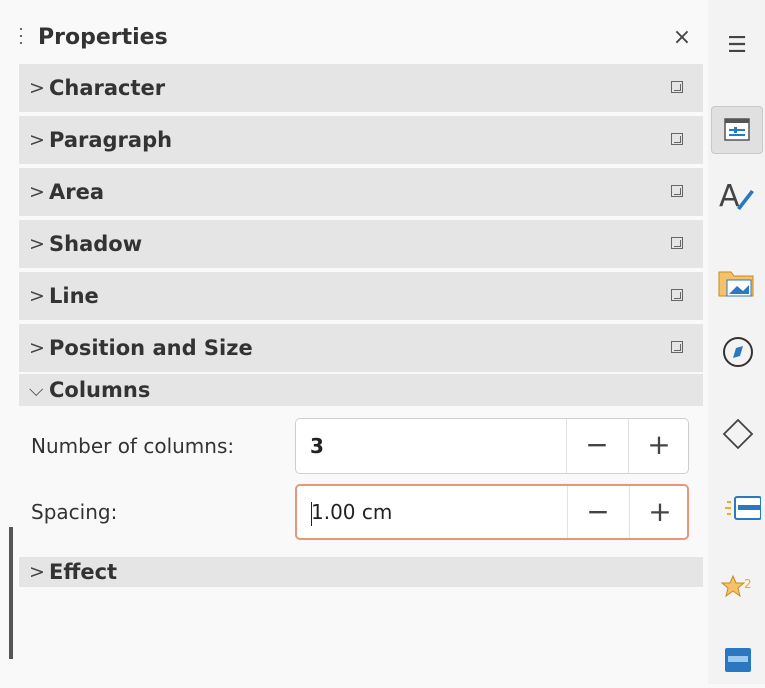  Describe the element at coordinates (83, 572) in the screenshot. I see `section-label: Effect` at that location.